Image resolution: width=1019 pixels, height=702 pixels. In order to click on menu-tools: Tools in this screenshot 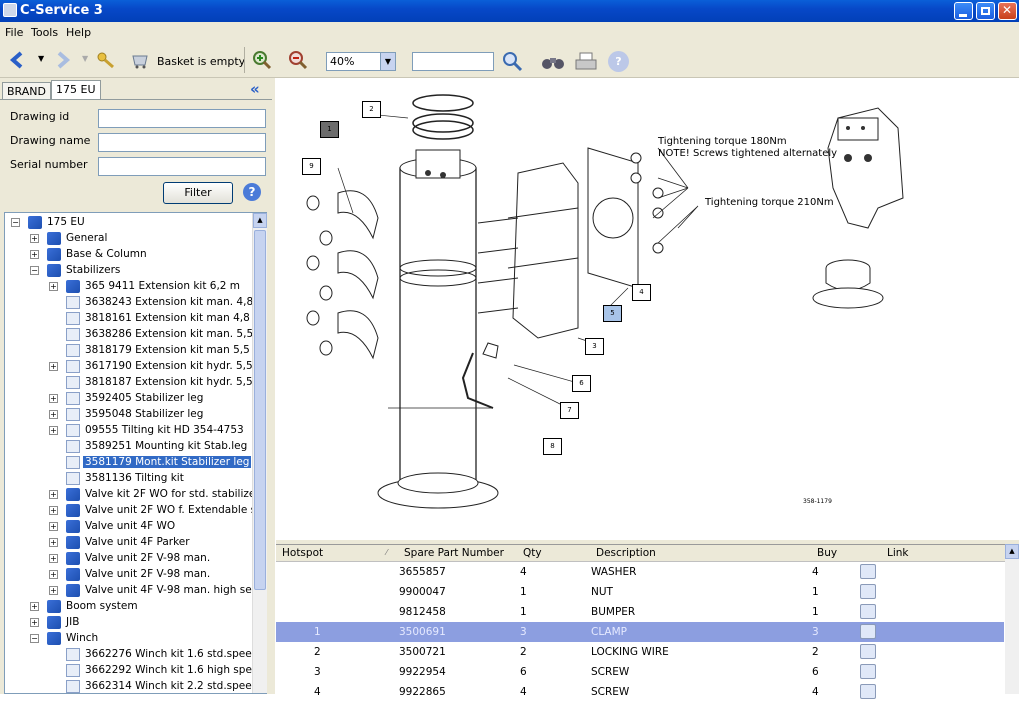, I will do `click(44, 32)`.